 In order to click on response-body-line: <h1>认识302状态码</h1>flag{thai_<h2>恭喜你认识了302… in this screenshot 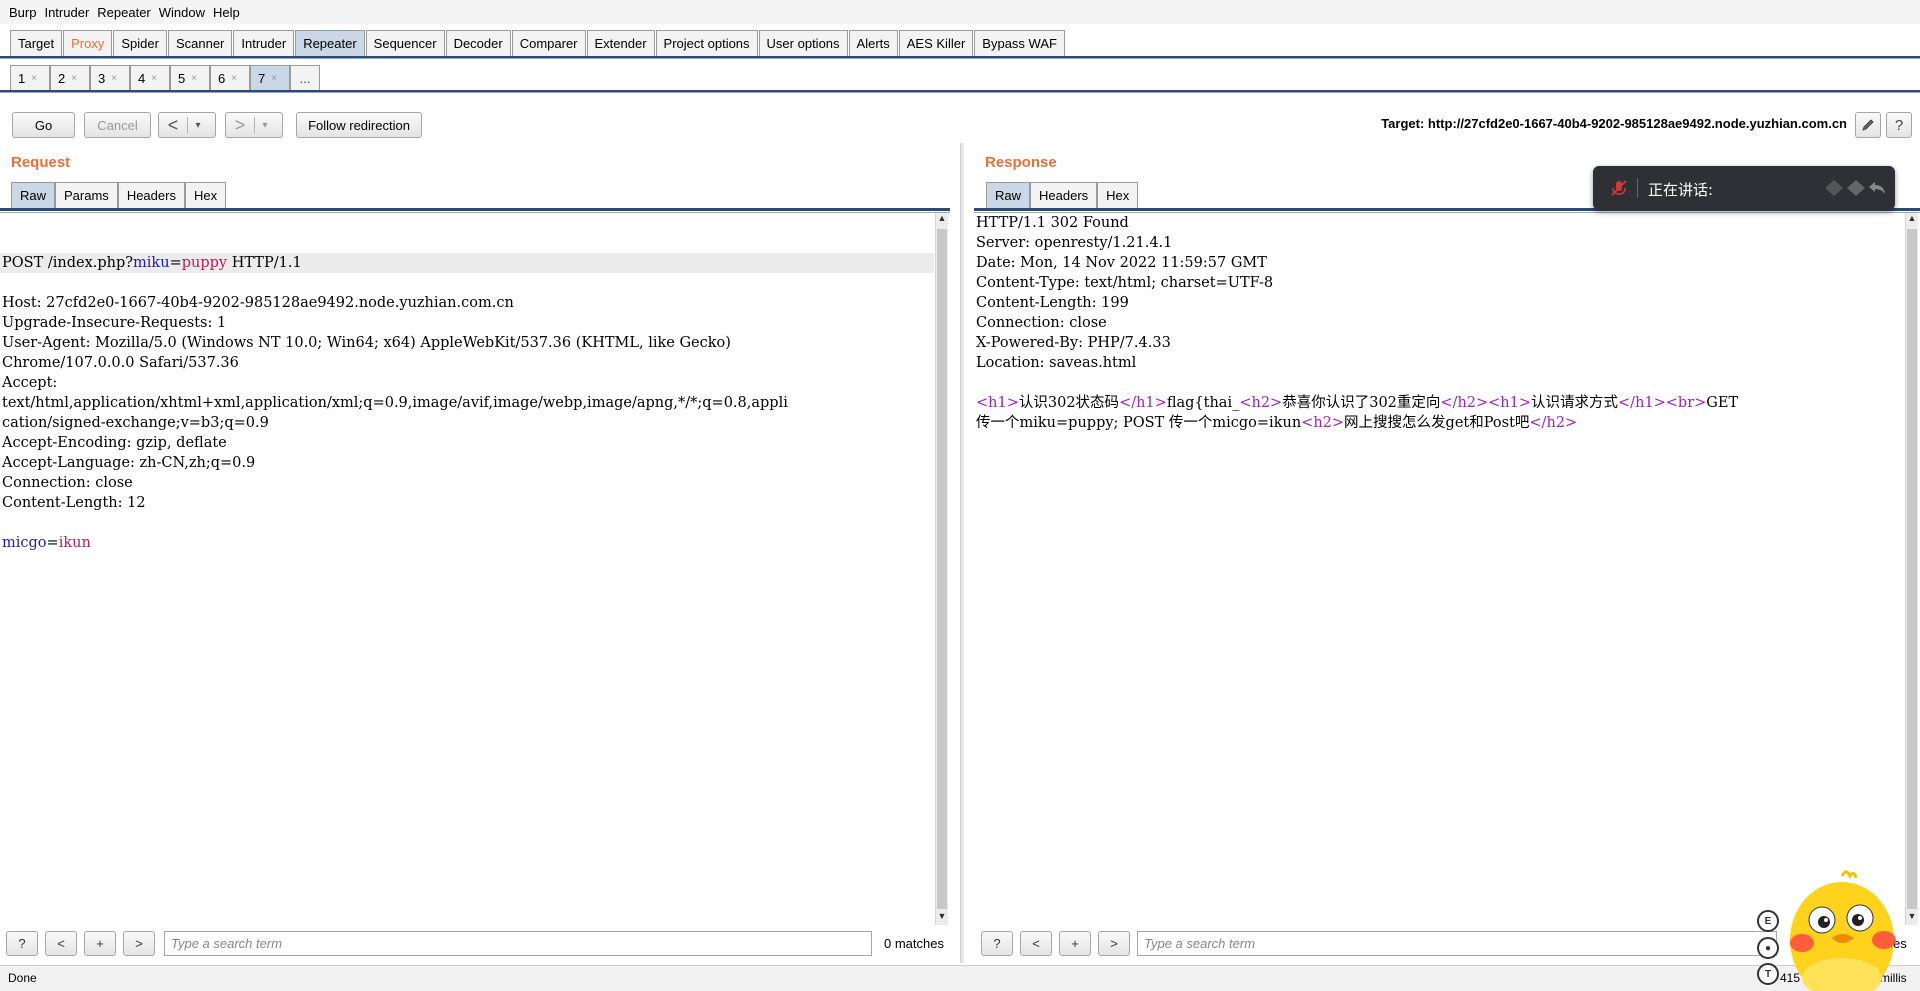, I will do `click(1439, 403)`.